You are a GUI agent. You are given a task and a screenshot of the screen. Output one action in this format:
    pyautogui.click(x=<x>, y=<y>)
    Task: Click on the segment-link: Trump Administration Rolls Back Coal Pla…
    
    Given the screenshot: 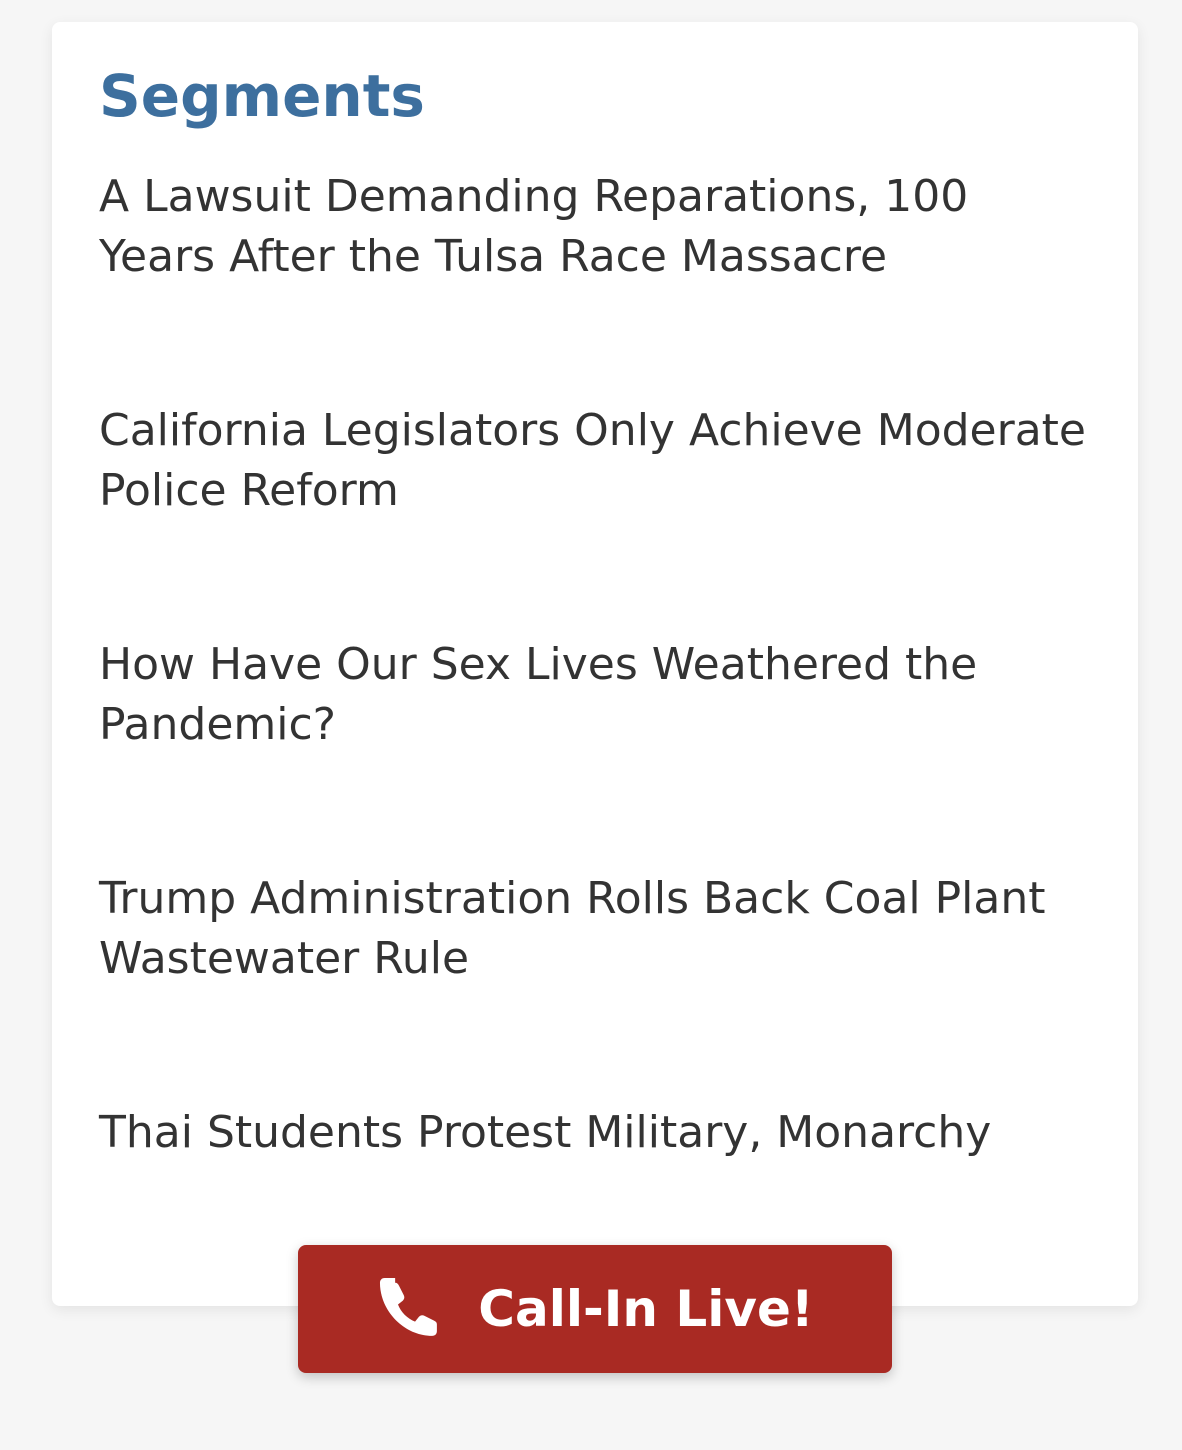 What is the action you would take?
    pyautogui.click(x=594, y=929)
    